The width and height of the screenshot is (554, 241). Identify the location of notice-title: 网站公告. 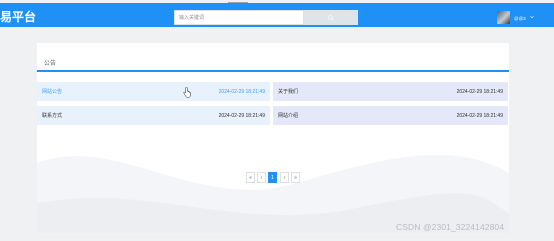
(52, 91).